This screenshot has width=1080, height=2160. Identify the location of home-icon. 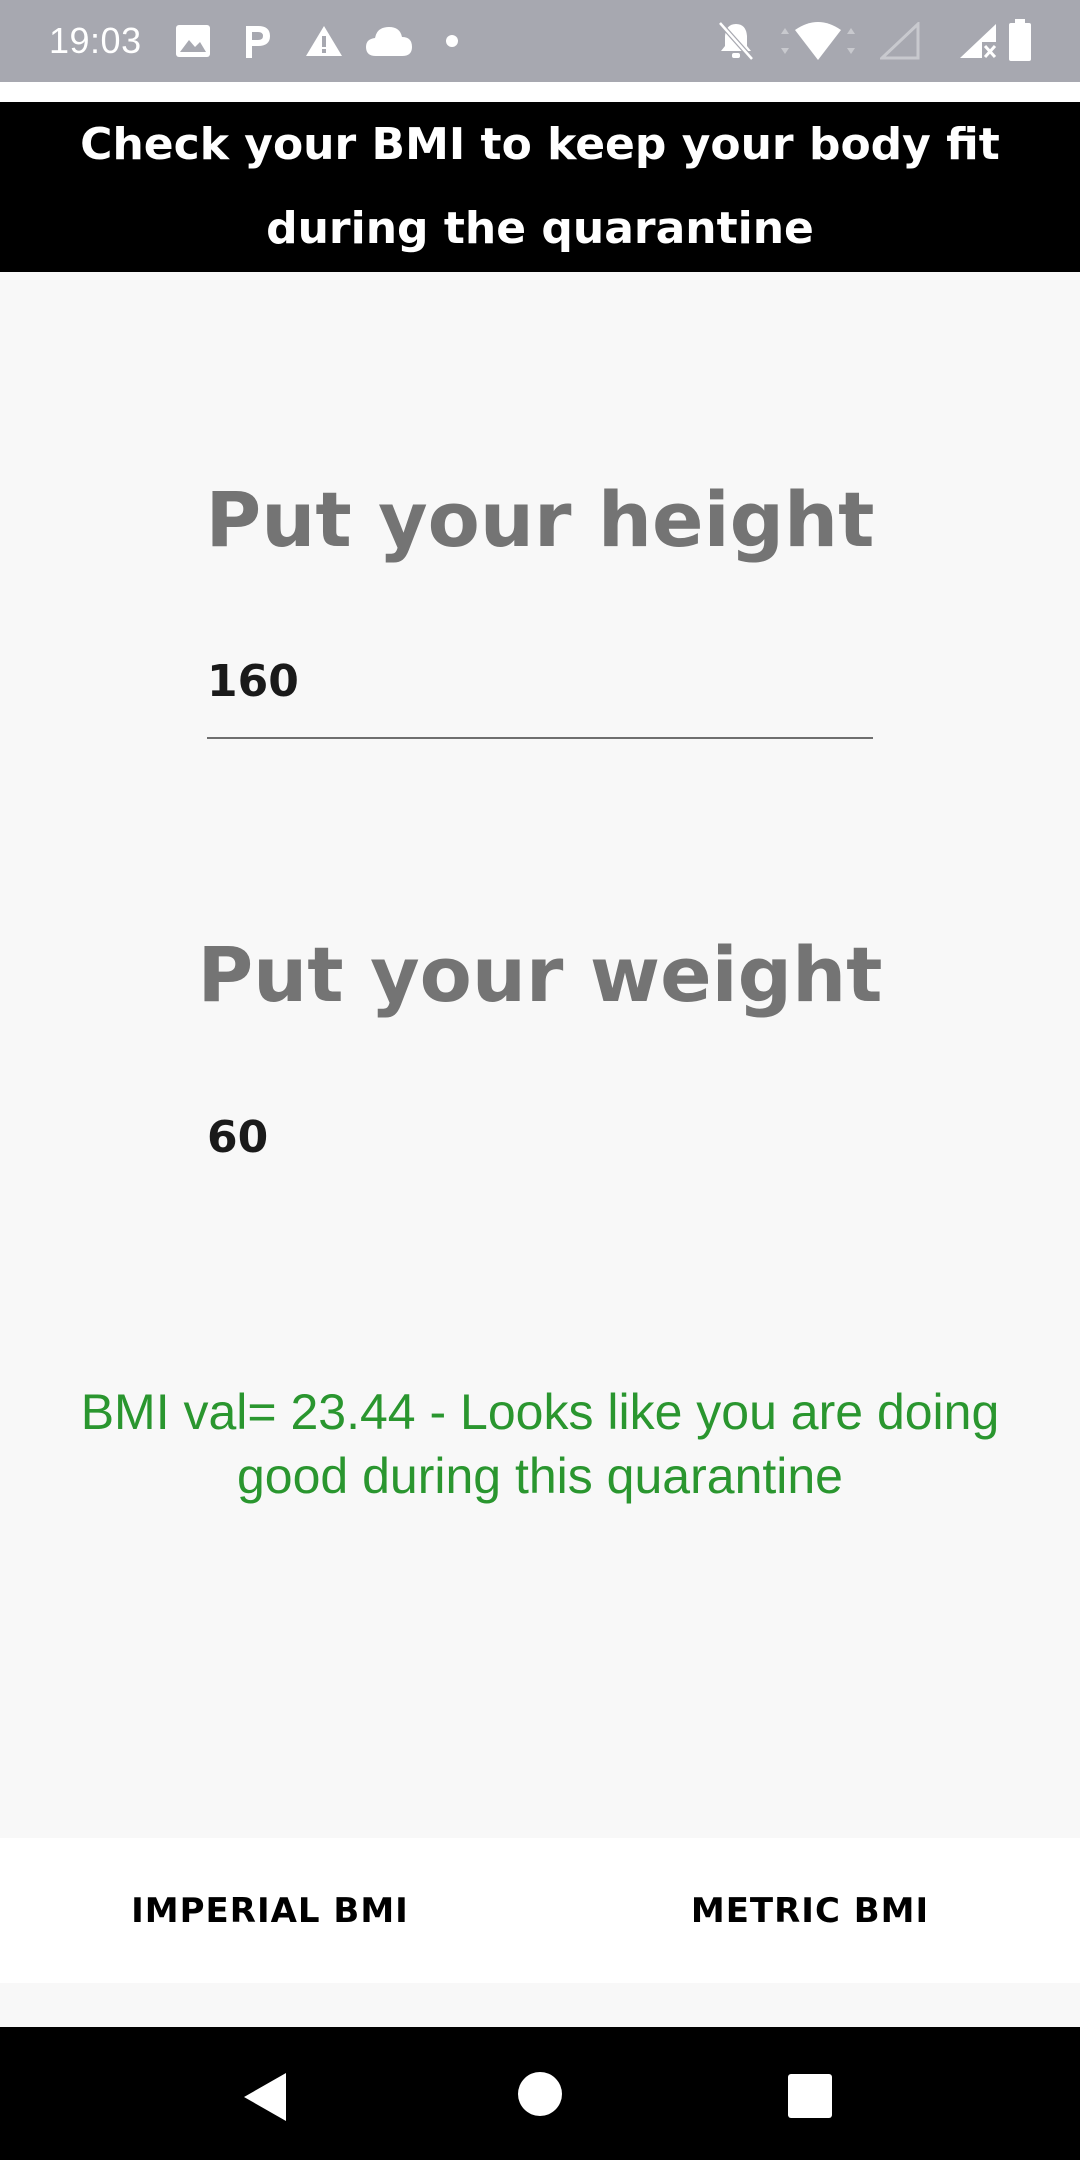
(540, 2094).